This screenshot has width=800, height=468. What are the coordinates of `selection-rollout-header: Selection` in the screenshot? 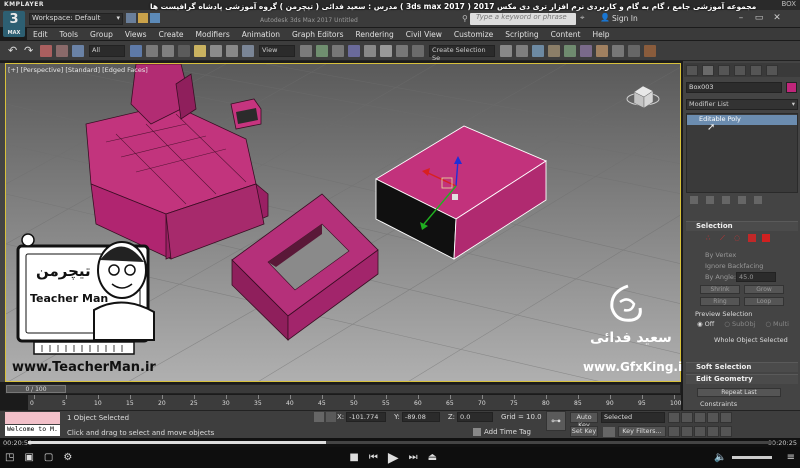 It's located at (742, 226).